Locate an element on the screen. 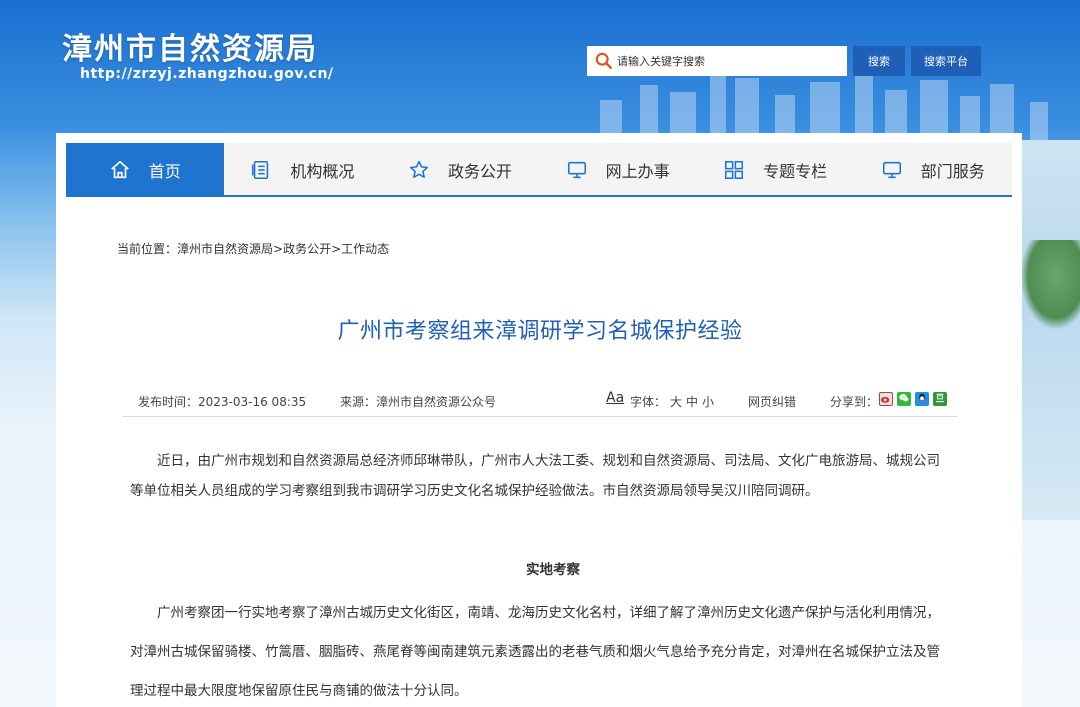  font-label: 字体： is located at coordinates (648, 402).